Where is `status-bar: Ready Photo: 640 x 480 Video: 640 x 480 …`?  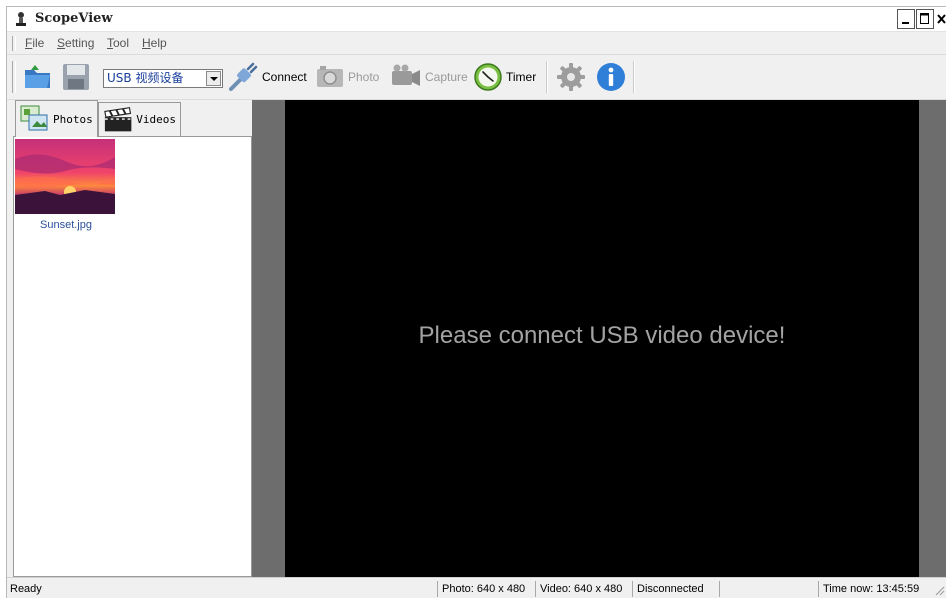 status-bar: Ready Photo: 640 x 480 Video: 640 x 480 … is located at coordinates (476, 587).